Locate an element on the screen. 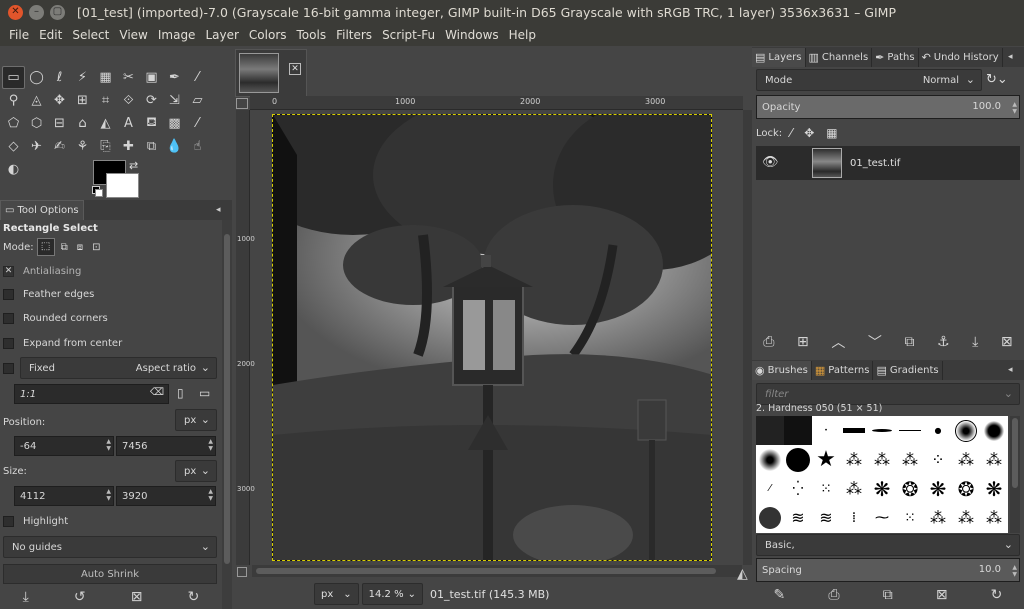  tab-gradients: ▤ Gradients is located at coordinates (908, 370).